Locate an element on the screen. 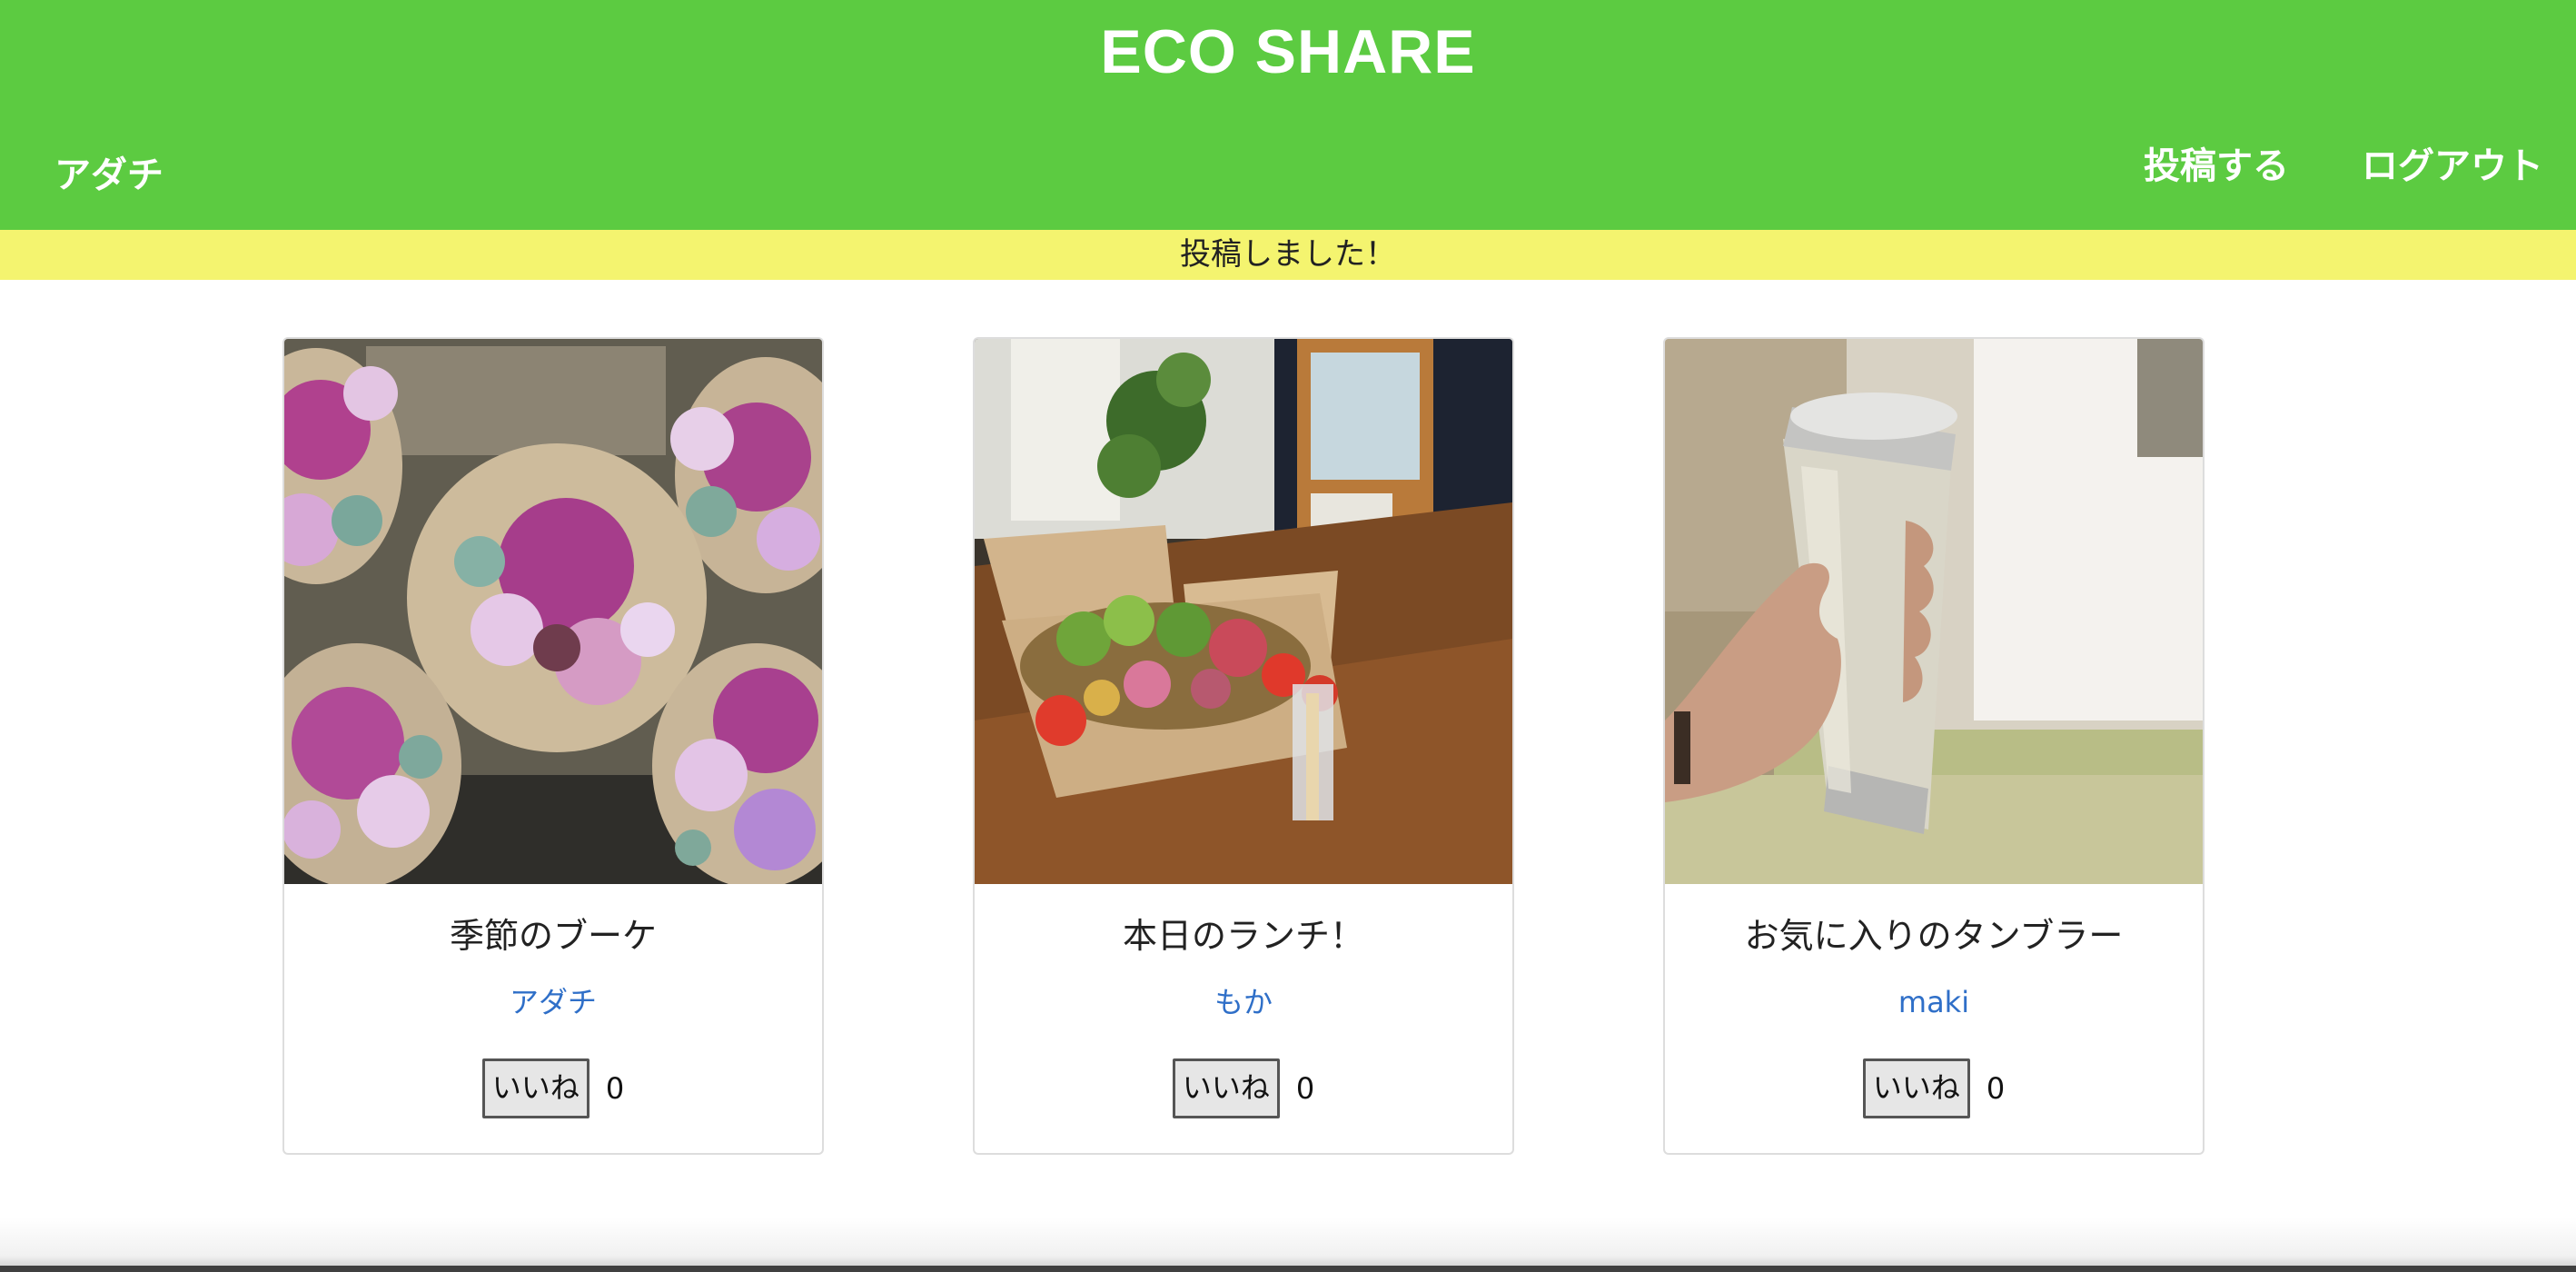 This screenshot has width=2576, height=1272. window-bottom-shadow is located at coordinates (1288, 1244).